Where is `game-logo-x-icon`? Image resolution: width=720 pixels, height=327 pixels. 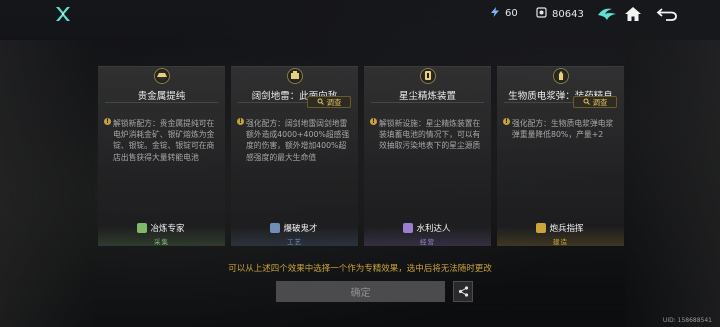 game-logo-x-icon is located at coordinates (63, 14).